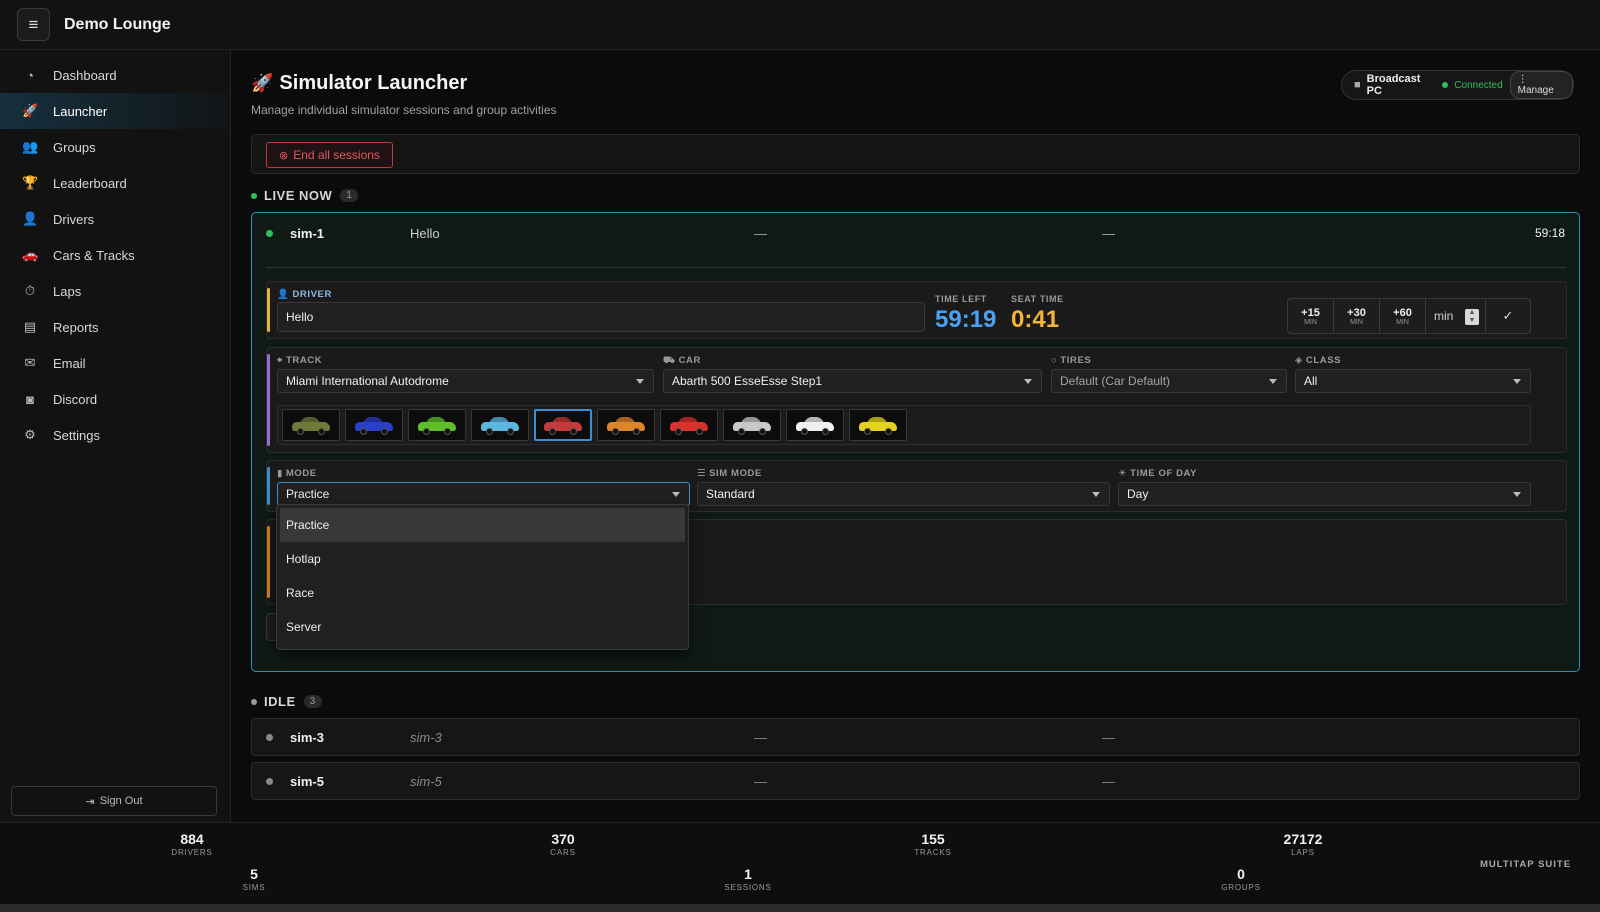  Describe the element at coordinates (915, 781) in the screenshot. I see `idle-session-row: sim-5 sim-5 — —` at that location.